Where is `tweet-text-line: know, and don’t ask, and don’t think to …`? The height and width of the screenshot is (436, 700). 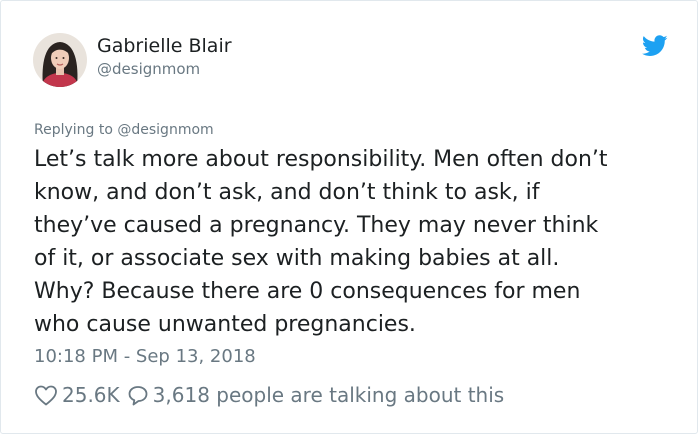
tweet-text-line: know, and don’t ask, and don’t think to … is located at coordinates (287, 192).